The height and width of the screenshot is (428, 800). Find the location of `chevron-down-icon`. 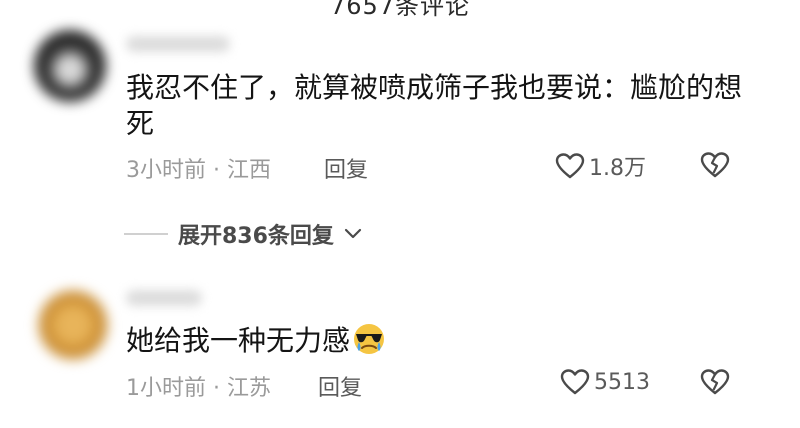

chevron-down-icon is located at coordinates (353, 233).